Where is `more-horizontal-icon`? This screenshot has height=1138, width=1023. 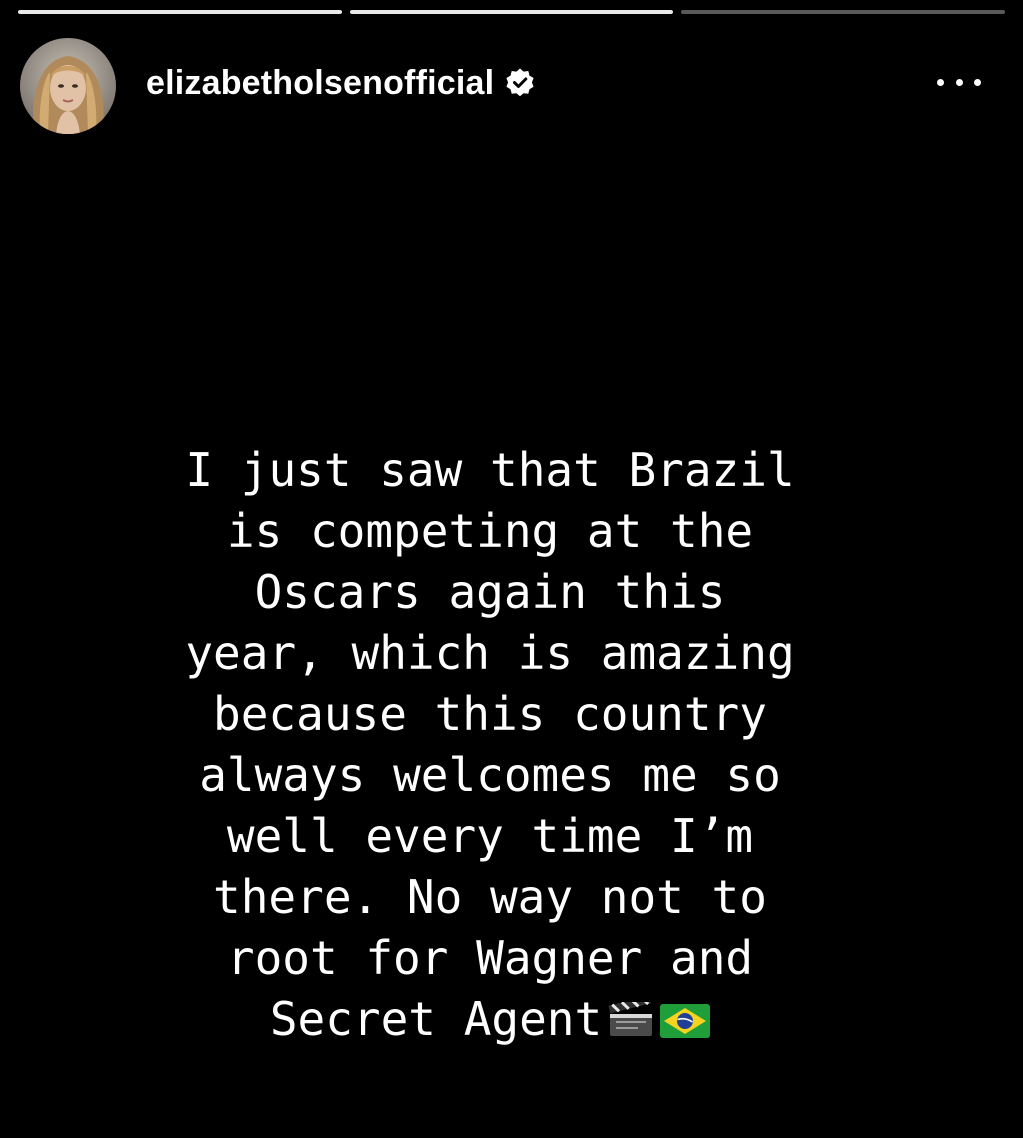
more-horizontal-icon is located at coordinates (959, 82).